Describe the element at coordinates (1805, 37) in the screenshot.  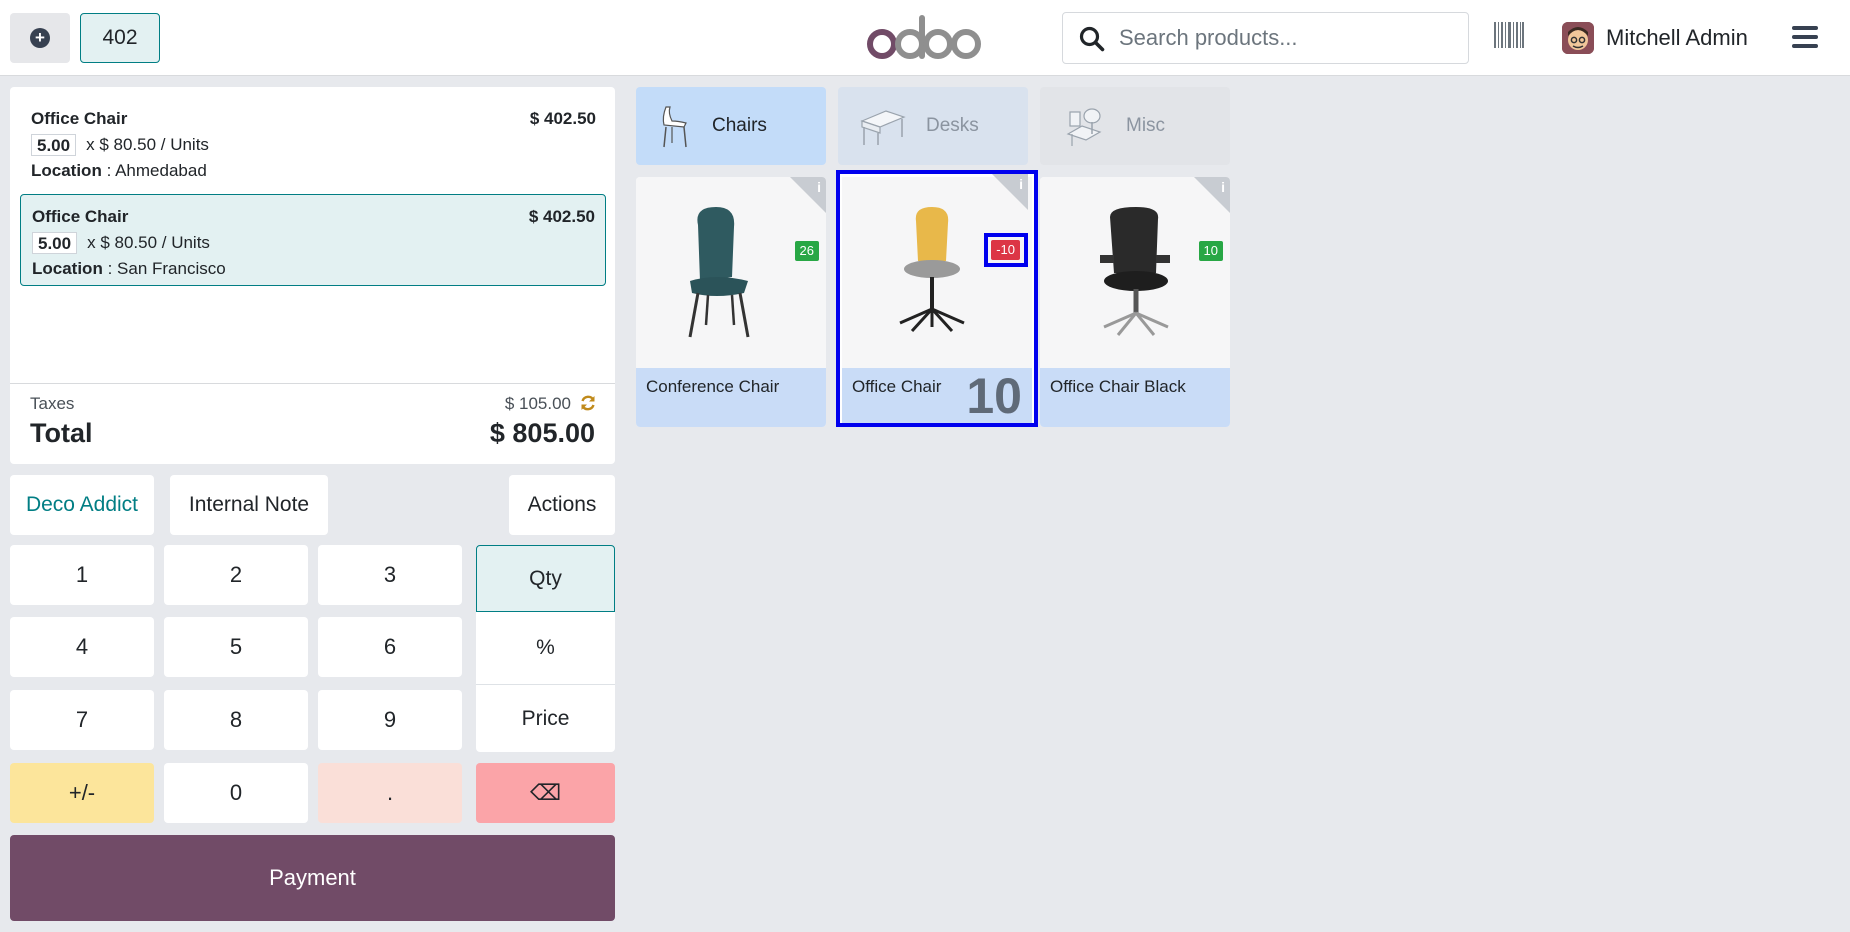
I see `menu-icon` at that location.